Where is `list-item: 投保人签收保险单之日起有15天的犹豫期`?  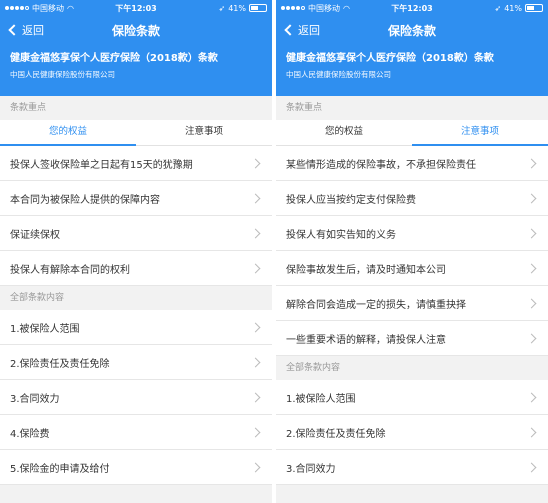 list-item: 投保人签收保险单之日起有15天的犹豫期 is located at coordinates (136, 163).